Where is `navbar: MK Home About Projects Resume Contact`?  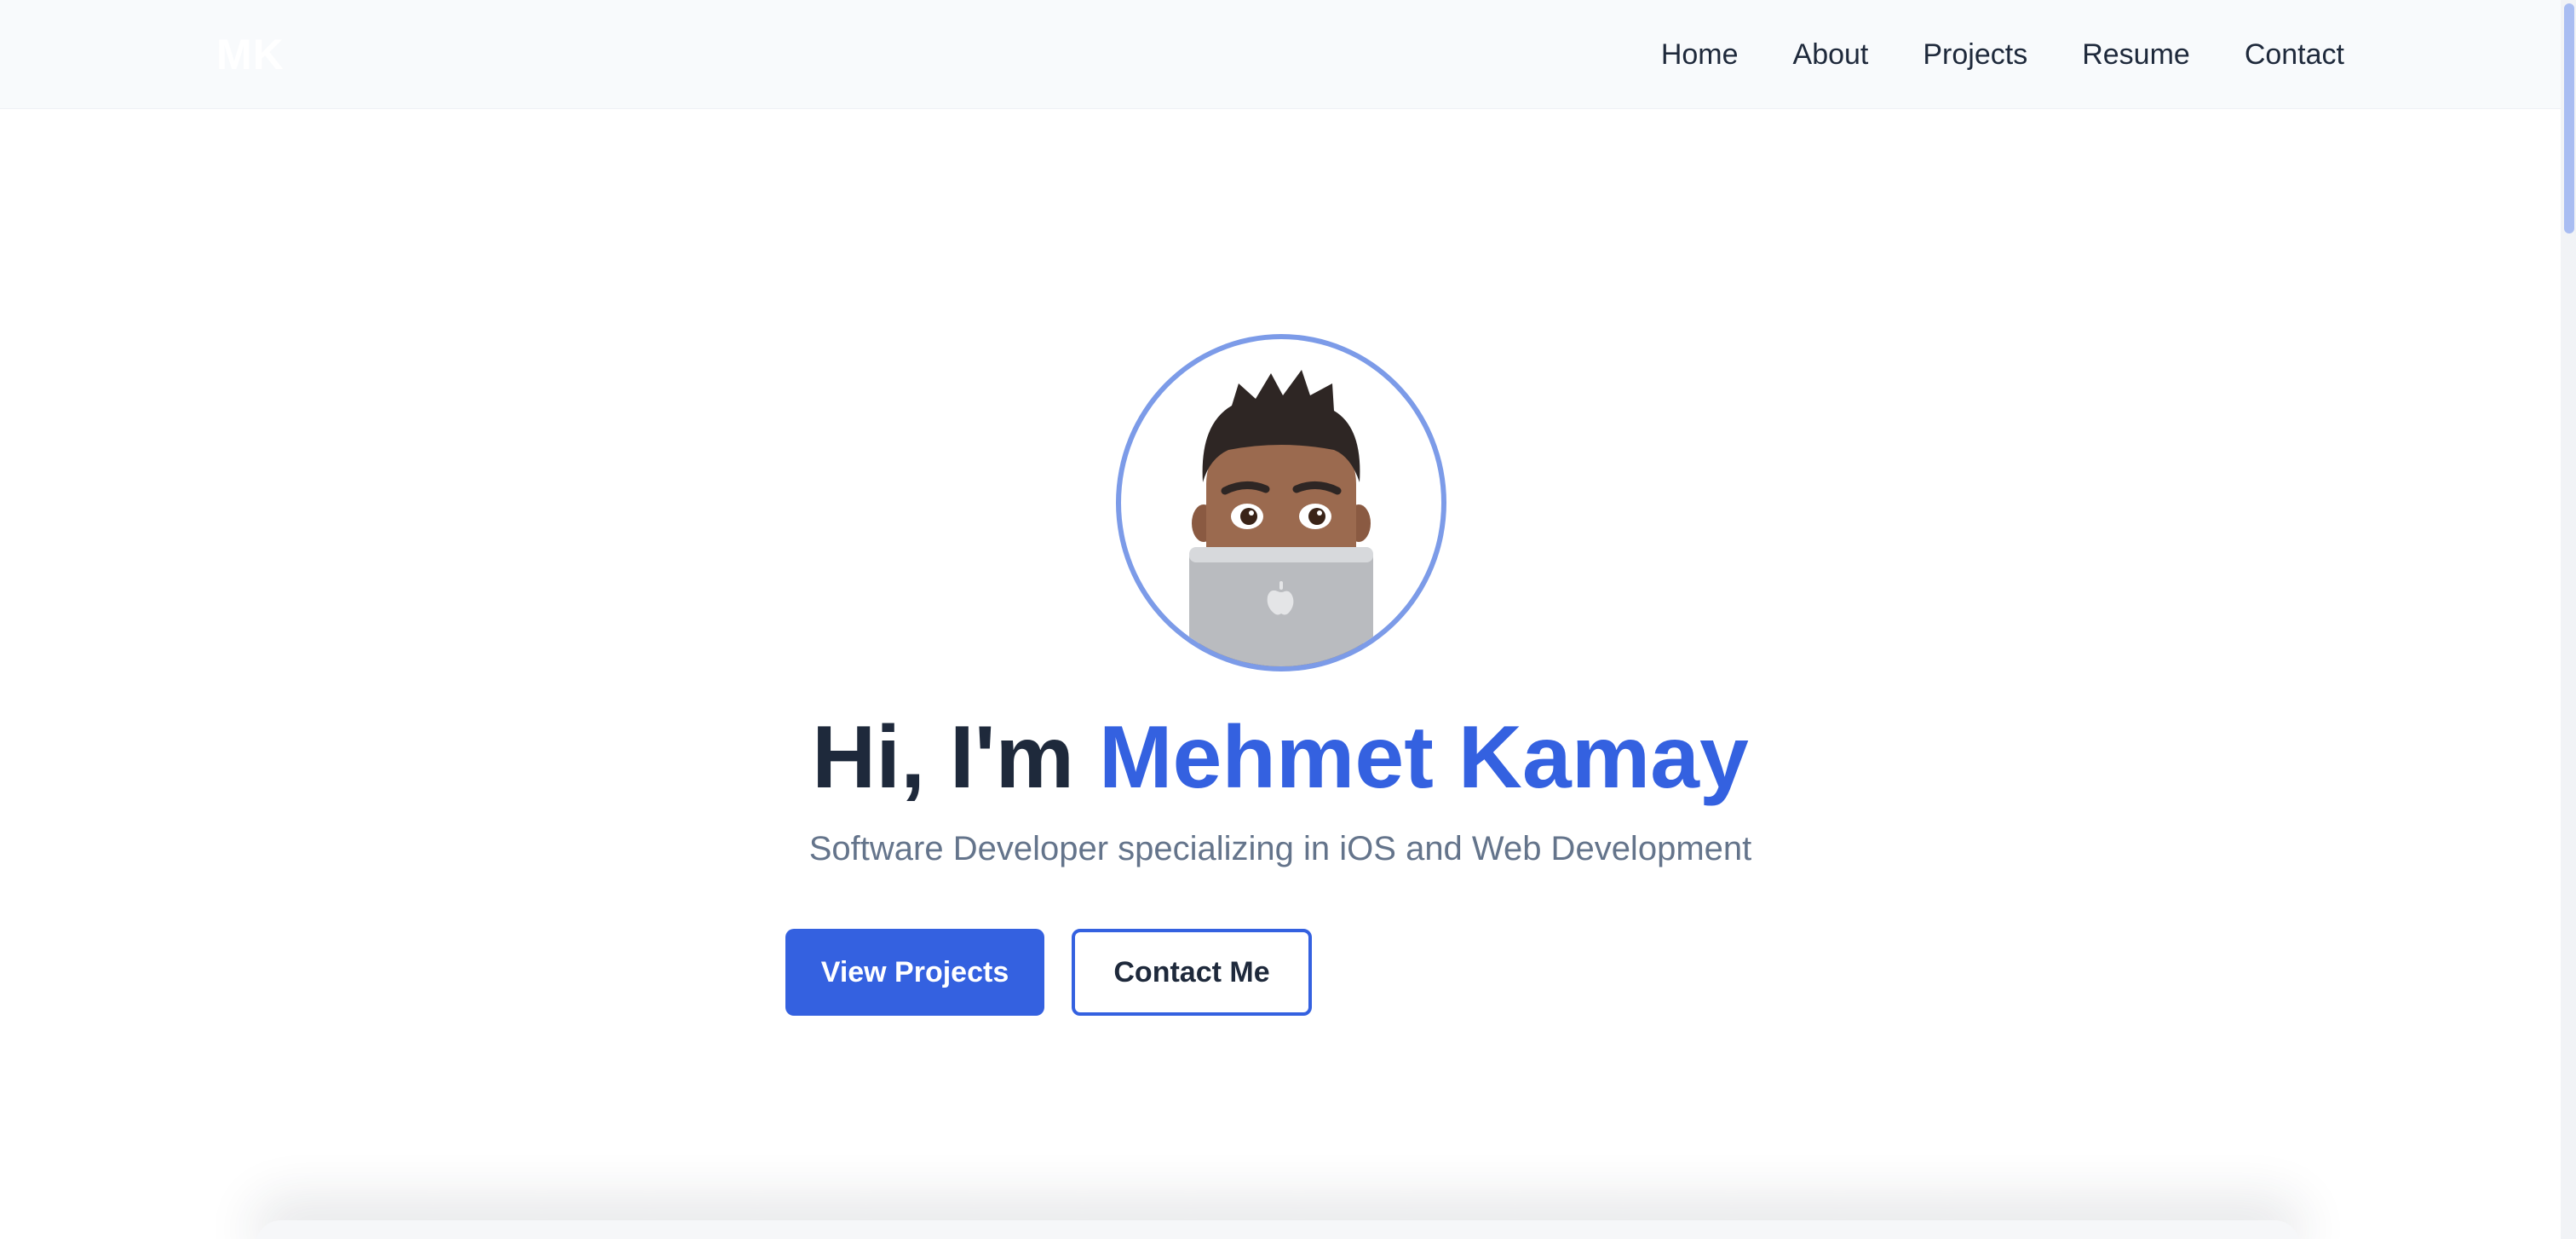 navbar: MK Home About Projects Resume Contact is located at coordinates (1281, 54).